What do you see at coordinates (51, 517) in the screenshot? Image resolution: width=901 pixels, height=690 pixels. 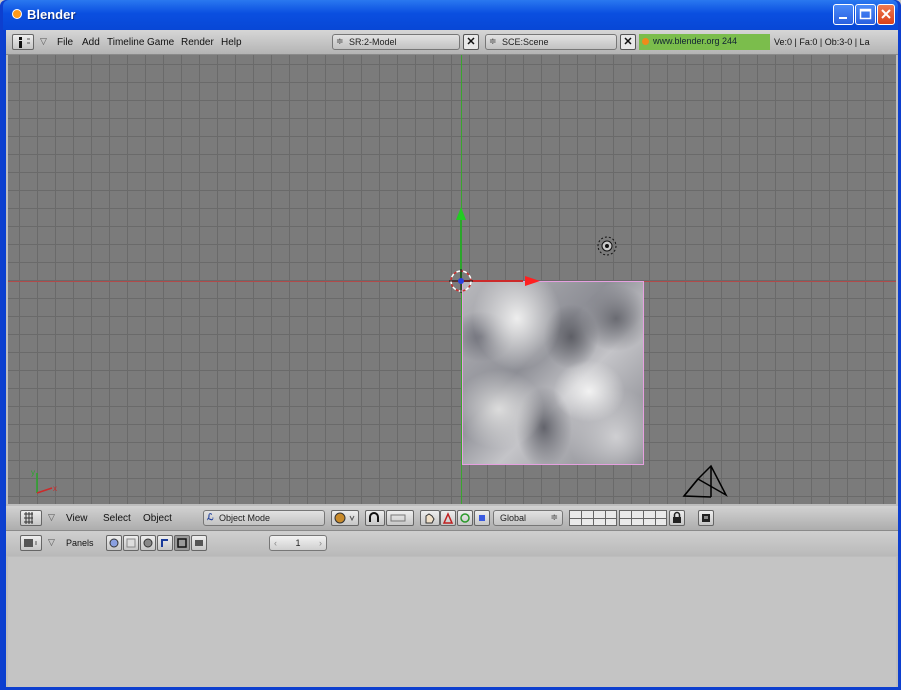 I see `view-header-collapse-icon: ▽` at bounding box center [51, 517].